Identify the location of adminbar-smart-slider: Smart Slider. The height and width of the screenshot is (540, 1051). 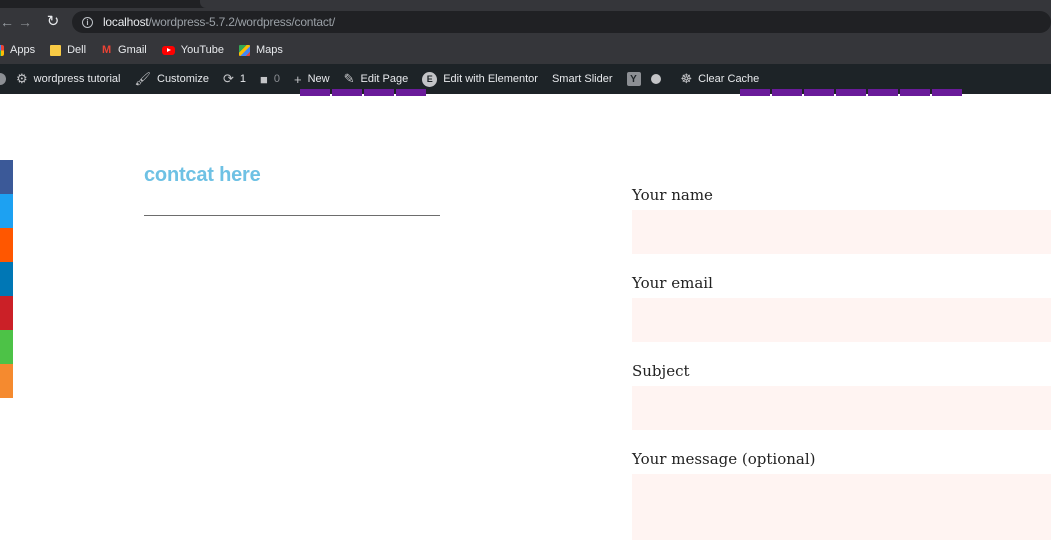
(582, 79).